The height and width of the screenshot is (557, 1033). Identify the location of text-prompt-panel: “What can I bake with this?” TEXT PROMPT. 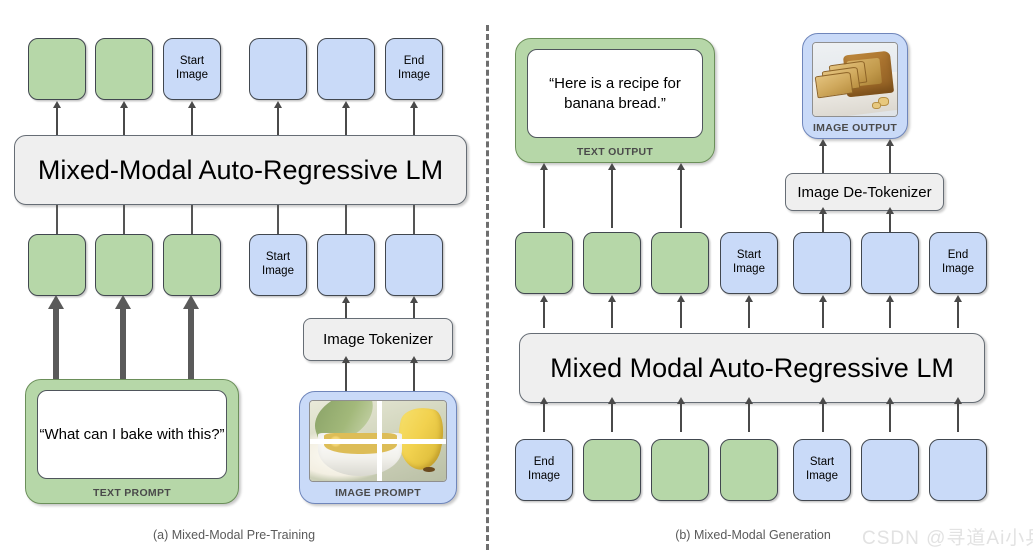
(132, 441).